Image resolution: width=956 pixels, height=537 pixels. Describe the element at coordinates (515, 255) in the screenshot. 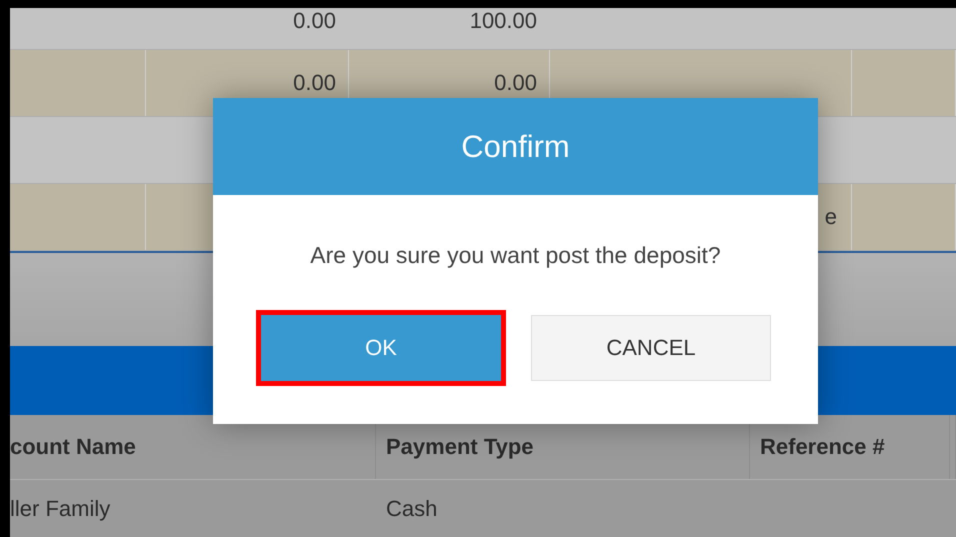

I see `dialog-message: Are you sure you want post the deposit?` at that location.